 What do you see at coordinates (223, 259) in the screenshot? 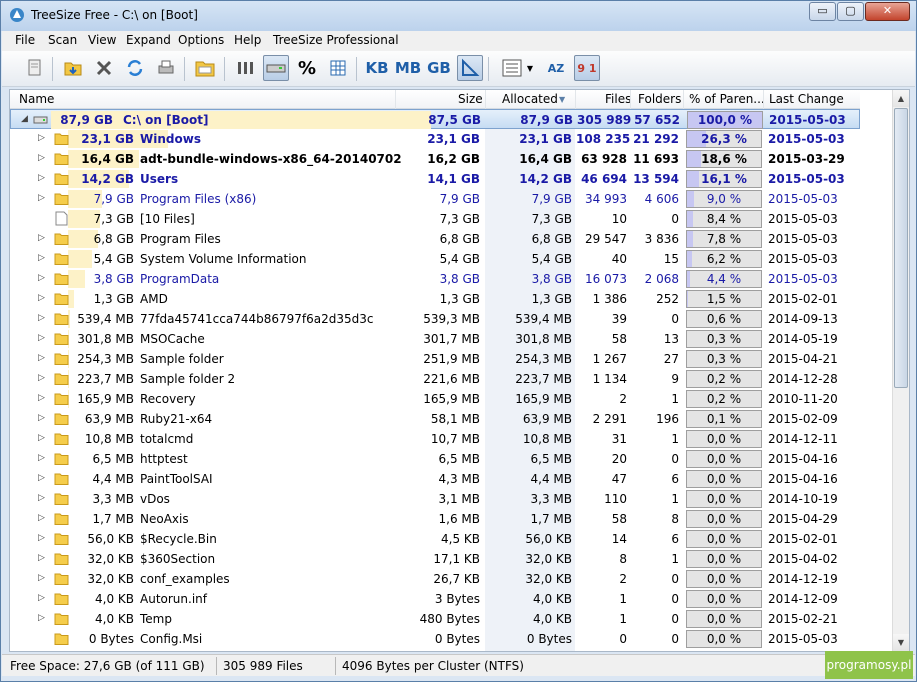
I see `item-name: System Volume Information` at bounding box center [223, 259].